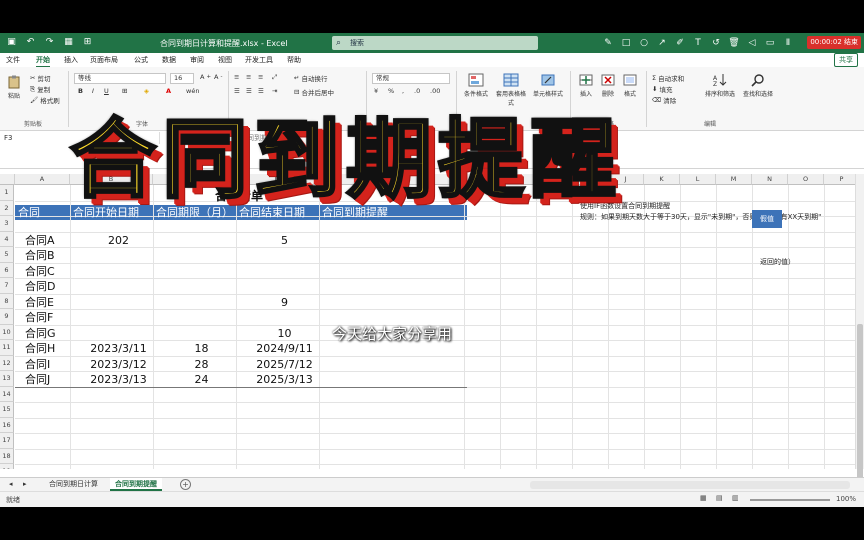  Describe the element at coordinates (735, 498) in the screenshot. I see `page-break-icon: ▥` at that location.